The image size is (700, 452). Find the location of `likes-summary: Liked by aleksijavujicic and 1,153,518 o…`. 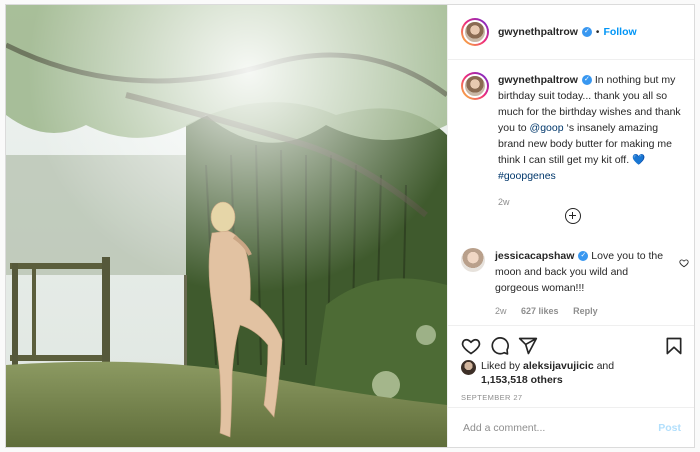

likes-summary: Liked by aleksijavujicic and 1,153,518 o… is located at coordinates (537, 373).